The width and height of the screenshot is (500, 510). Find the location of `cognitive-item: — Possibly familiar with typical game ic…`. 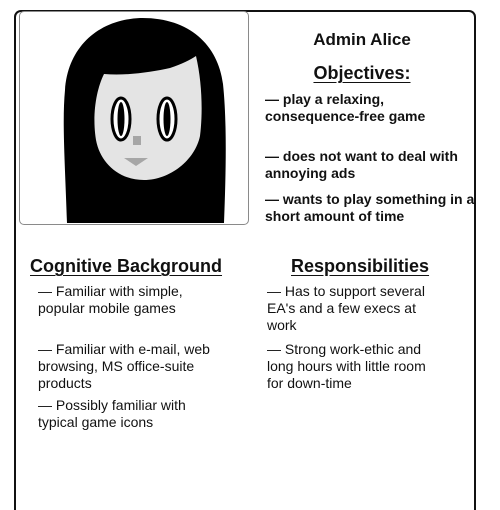

cognitive-item: — Possibly familiar with typical game ic… is located at coordinates (112, 413).